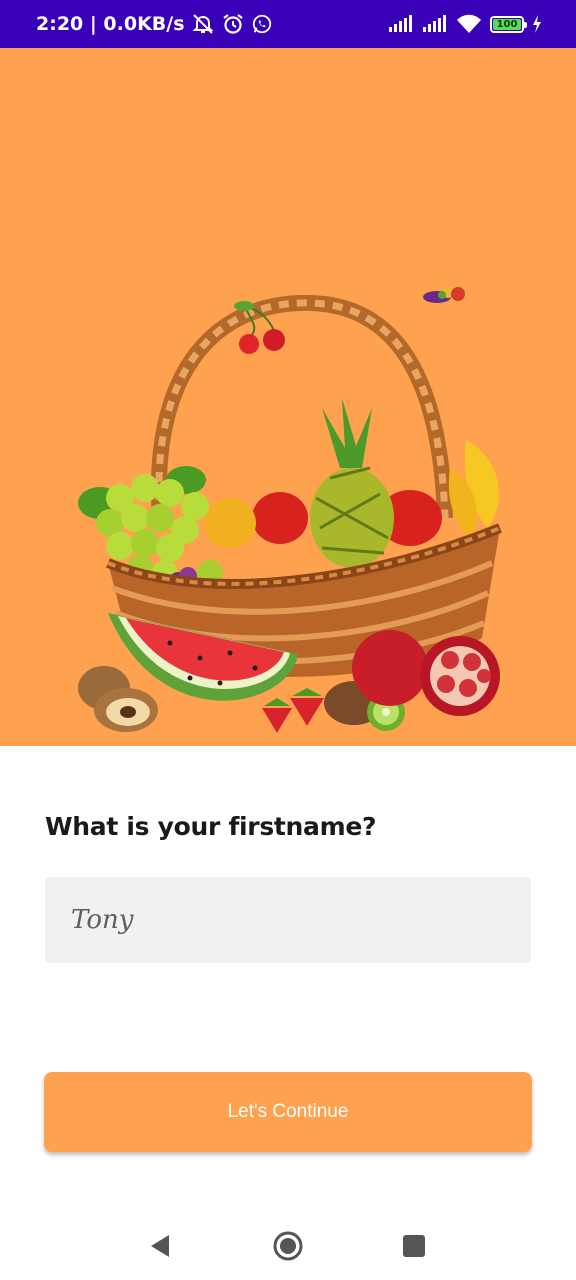 The image size is (576, 1280). I want to click on status-bar: 2:20 | 0.0KB/s 100, so click(288, 24).